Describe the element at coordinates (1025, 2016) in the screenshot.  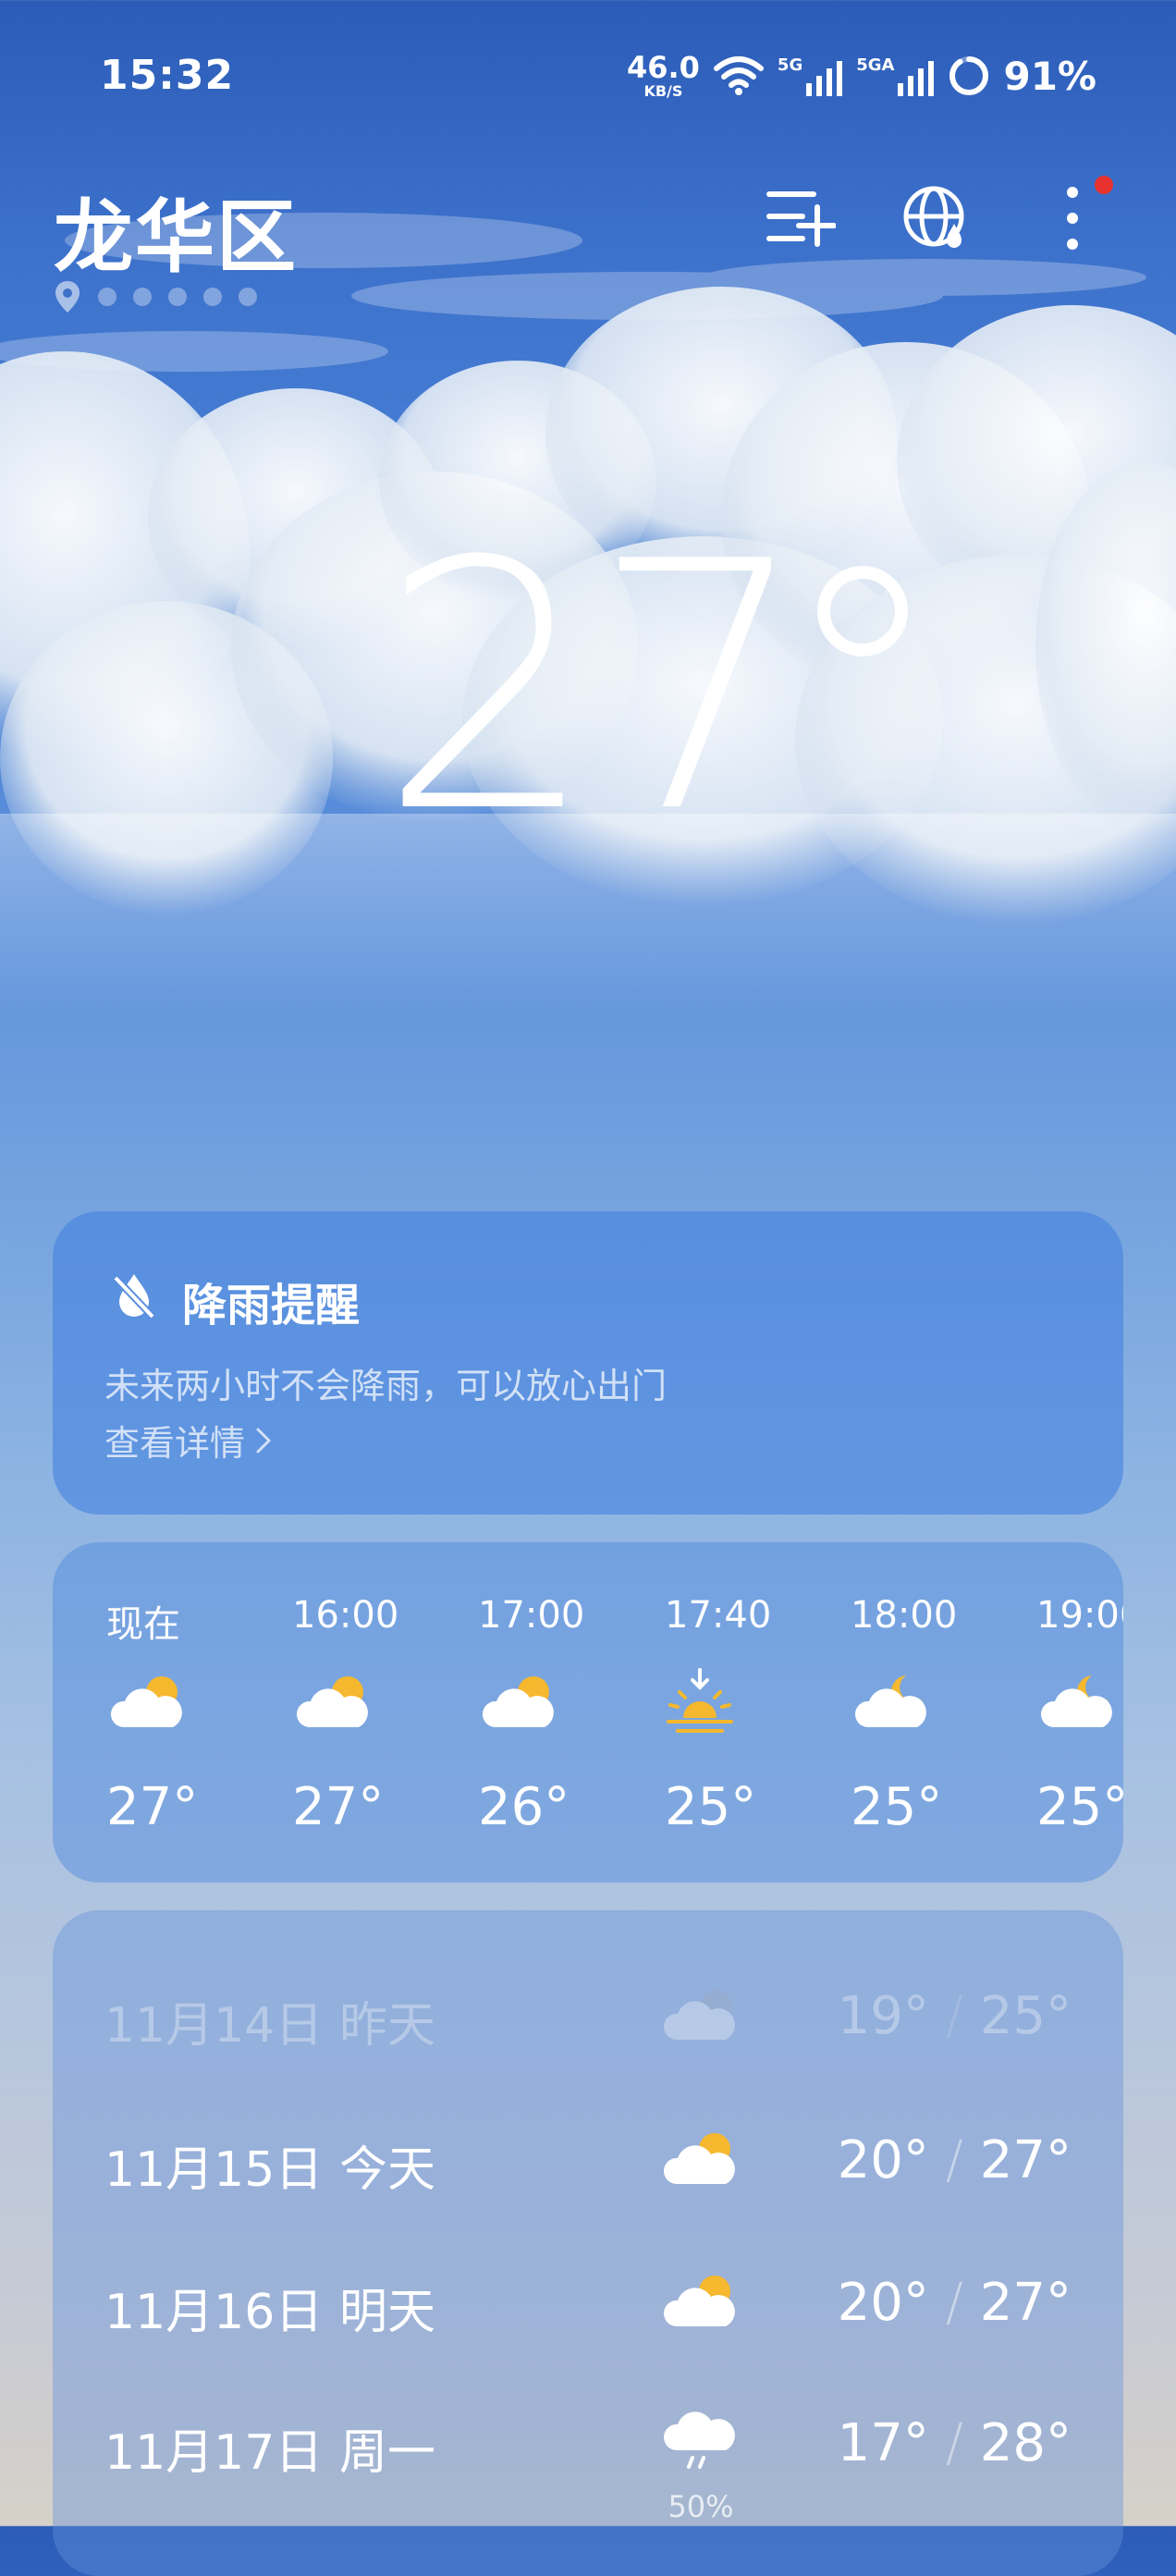
I see `day-high: 25°` at that location.